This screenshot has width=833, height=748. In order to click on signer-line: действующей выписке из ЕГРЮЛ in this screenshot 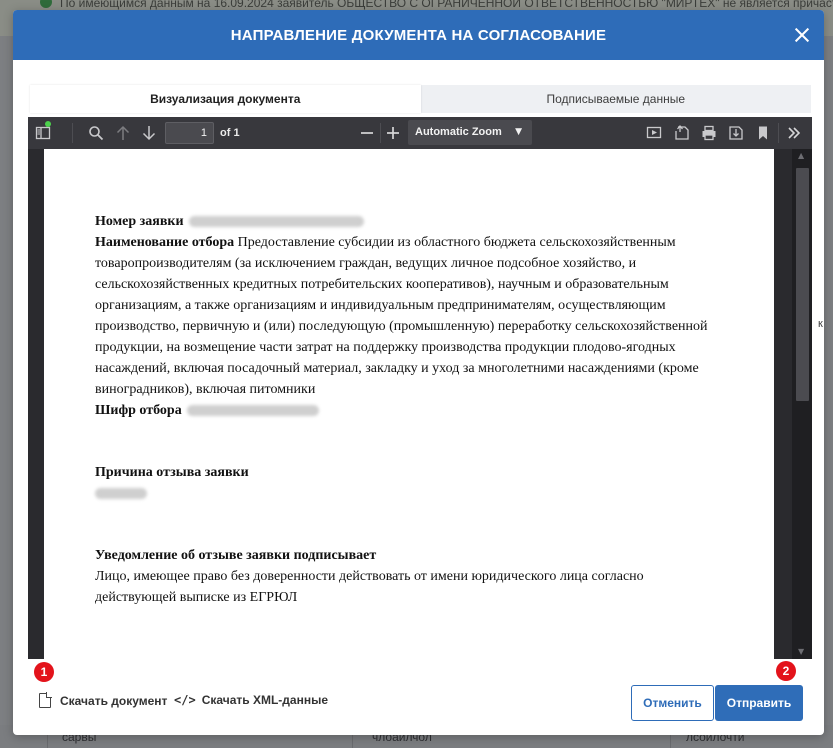, I will do `click(196, 597)`.